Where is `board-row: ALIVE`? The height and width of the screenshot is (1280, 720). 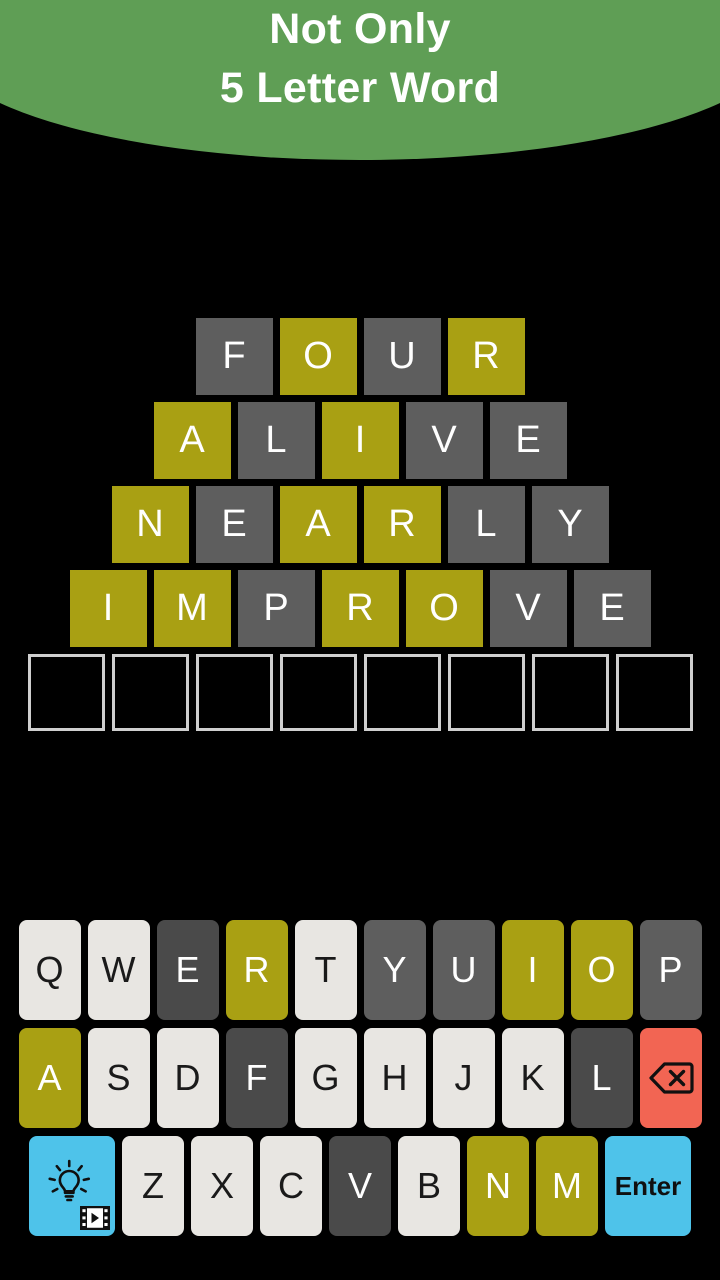
board-row: ALIVE is located at coordinates (360, 440).